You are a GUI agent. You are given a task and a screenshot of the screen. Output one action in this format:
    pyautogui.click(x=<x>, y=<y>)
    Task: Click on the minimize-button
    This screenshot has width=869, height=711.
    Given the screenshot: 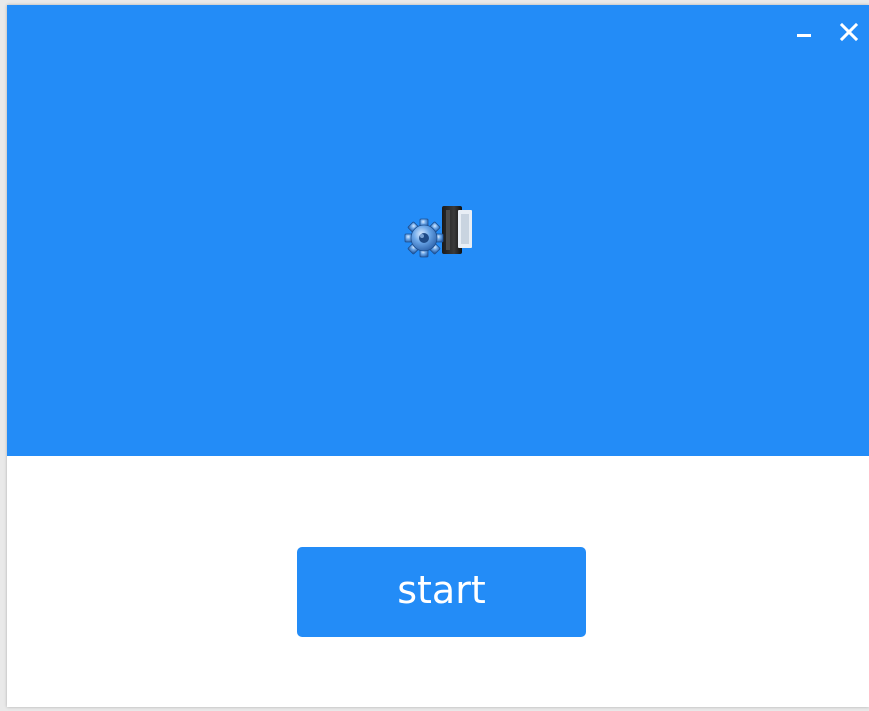 What is the action you would take?
    pyautogui.click(x=804, y=32)
    